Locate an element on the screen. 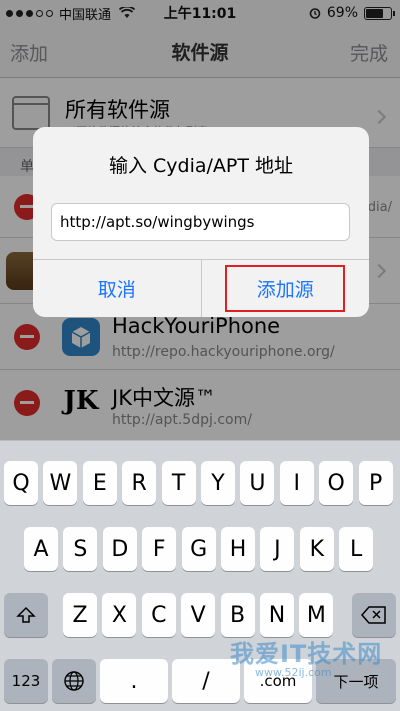 The width and height of the screenshot is (400, 711). key-u: U is located at coordinates (257, 483).